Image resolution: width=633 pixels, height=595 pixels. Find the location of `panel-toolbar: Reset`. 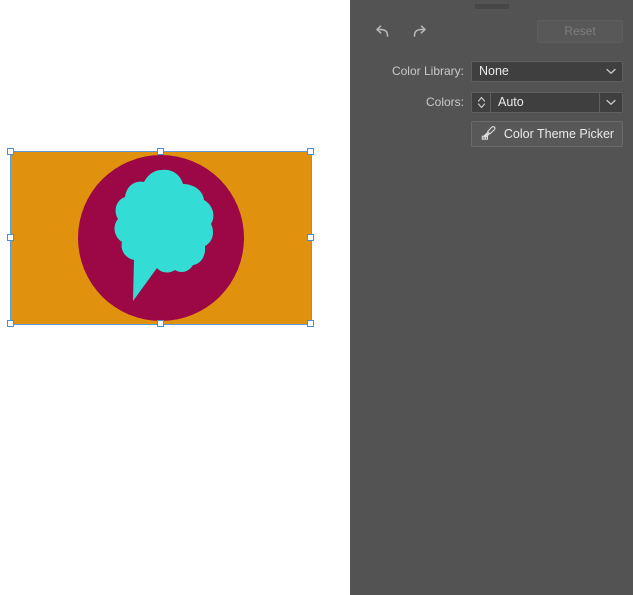

panel-toolbar: Reset is located at coordinates (486, 31).